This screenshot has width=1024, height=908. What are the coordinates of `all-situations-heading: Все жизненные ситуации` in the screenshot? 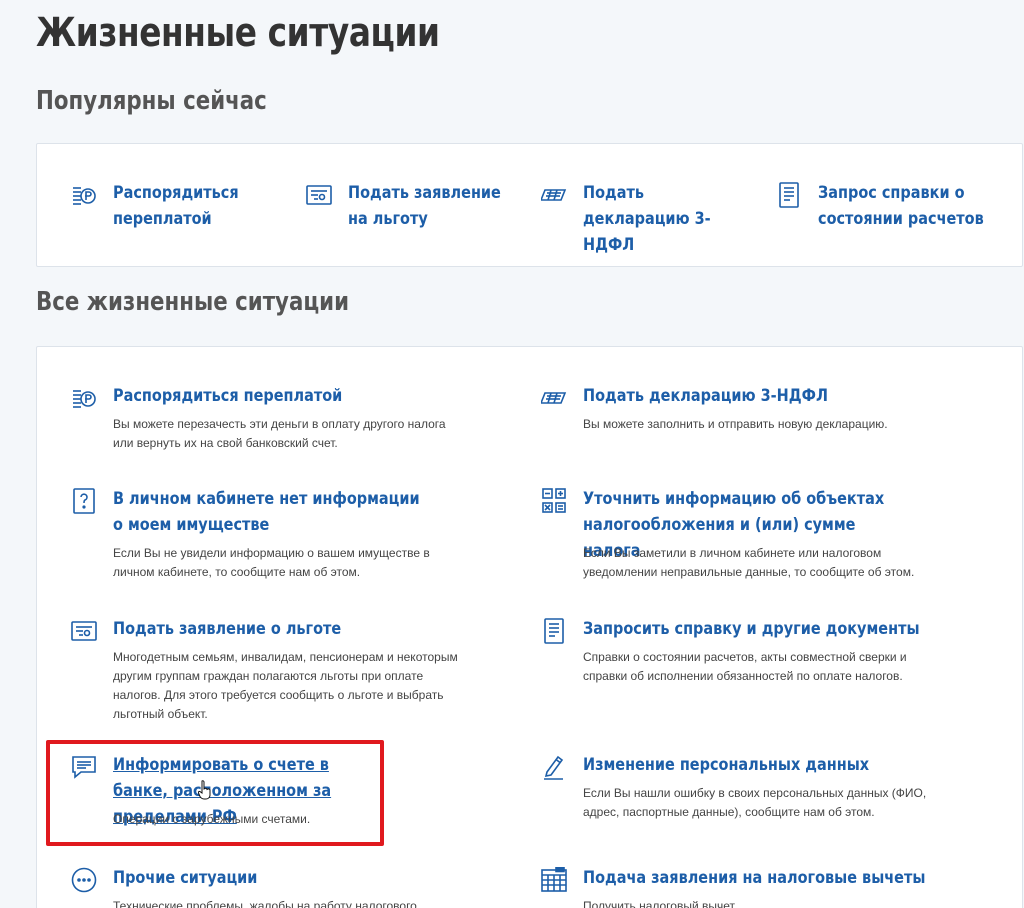 It's located at (193, 302).